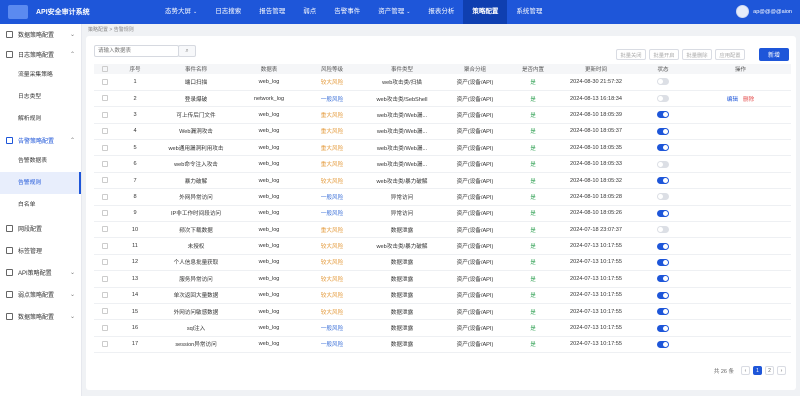  Describe the element at coordinates (40, 205) in the screenshot. I see `sidebar-item-whitelist: 白名单` at that location.